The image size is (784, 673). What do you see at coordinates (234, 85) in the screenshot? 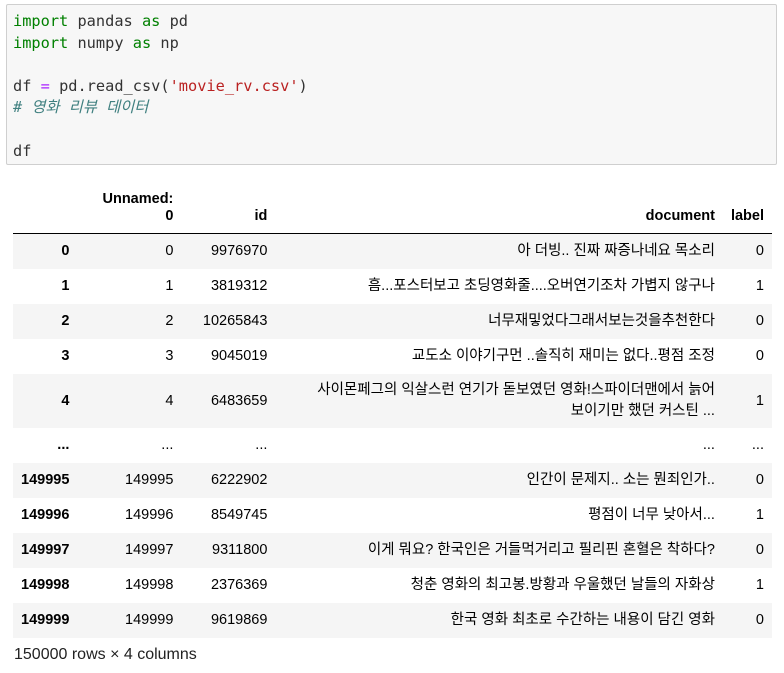
I see `code-token: 'movie_rv.csv'` at bounding box center [234, 85].